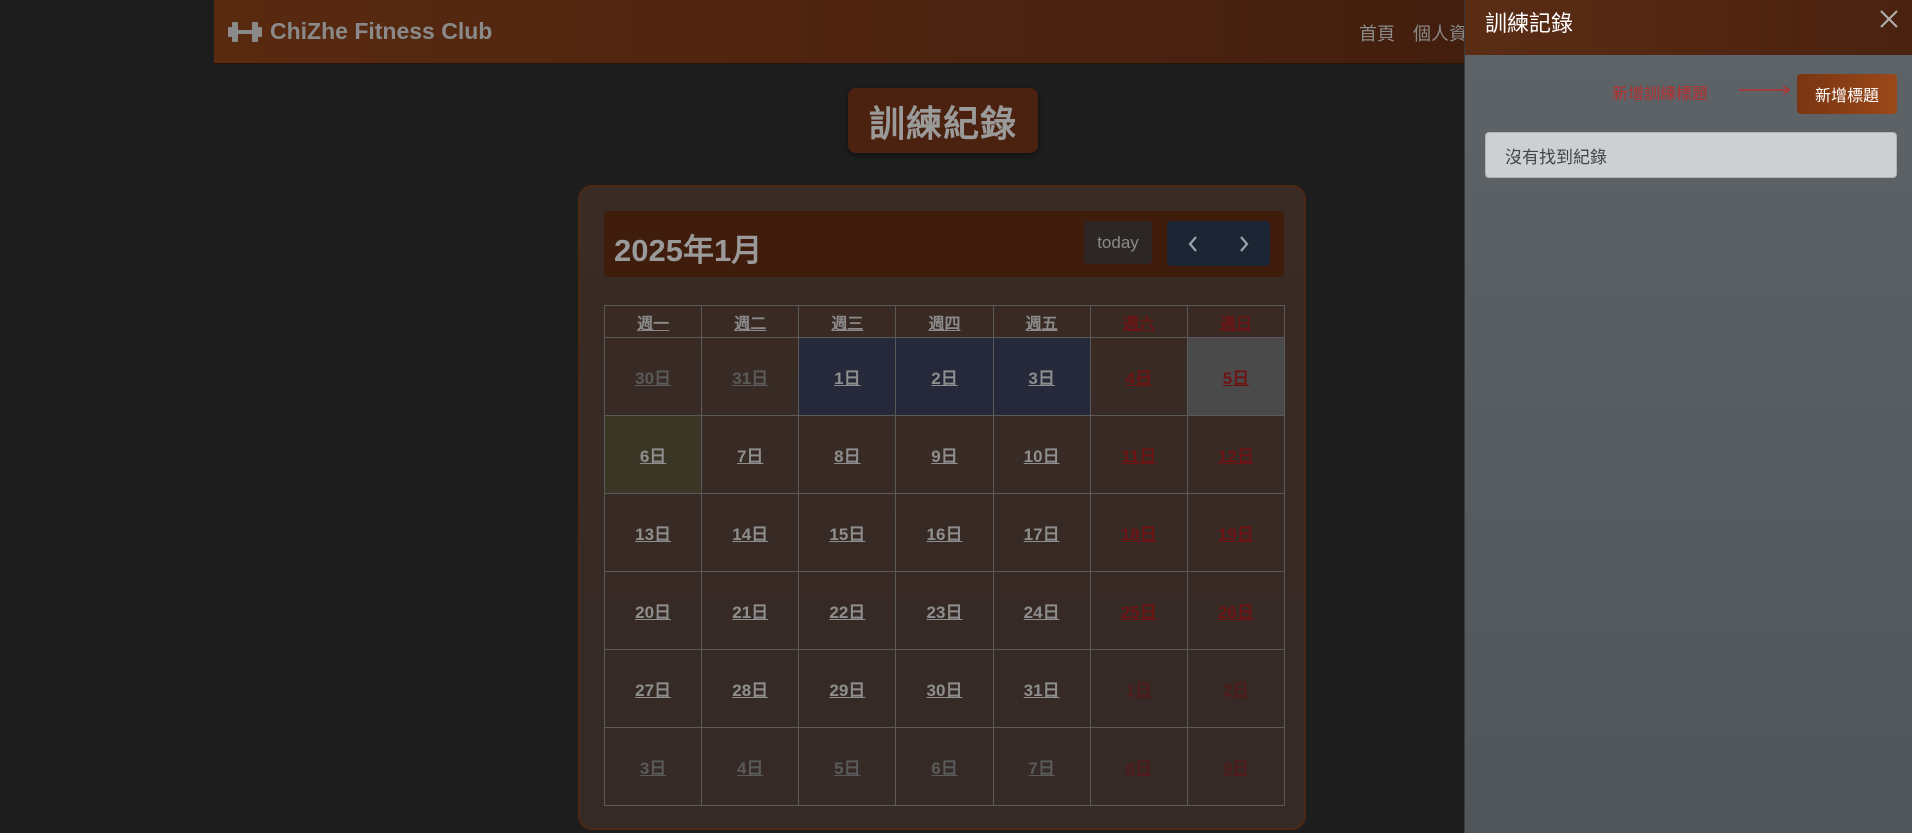 This screenshot has width=1912, height=833. What do you see at coordinates (1041, 610) in the screenshot?
I see `day-cell: 24日` at bounding box center [1041, 610].